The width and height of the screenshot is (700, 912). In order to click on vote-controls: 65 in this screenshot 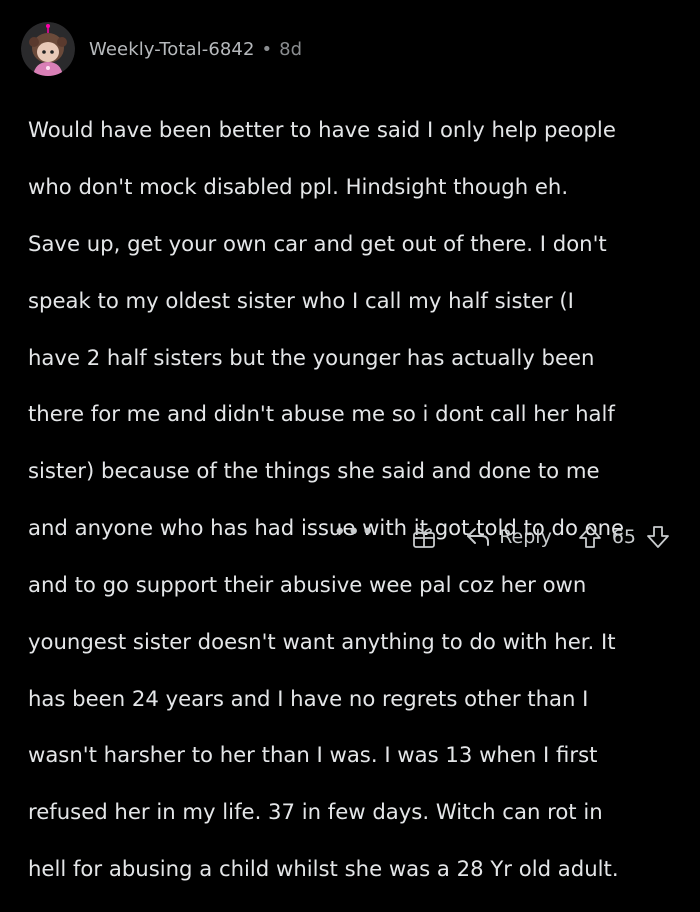, I will do `click(624, 537)`.